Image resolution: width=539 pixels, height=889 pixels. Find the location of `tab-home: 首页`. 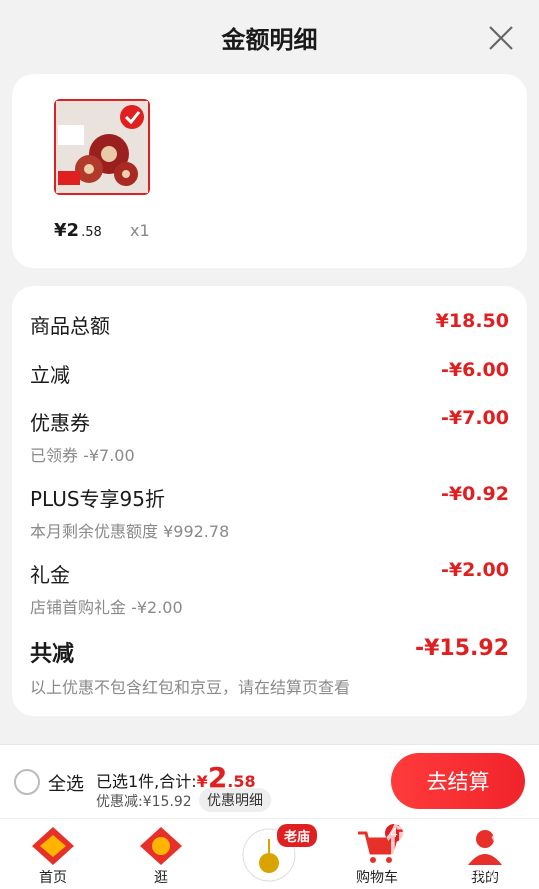

tab-home: 首页 is located at coordinates (53, 854).